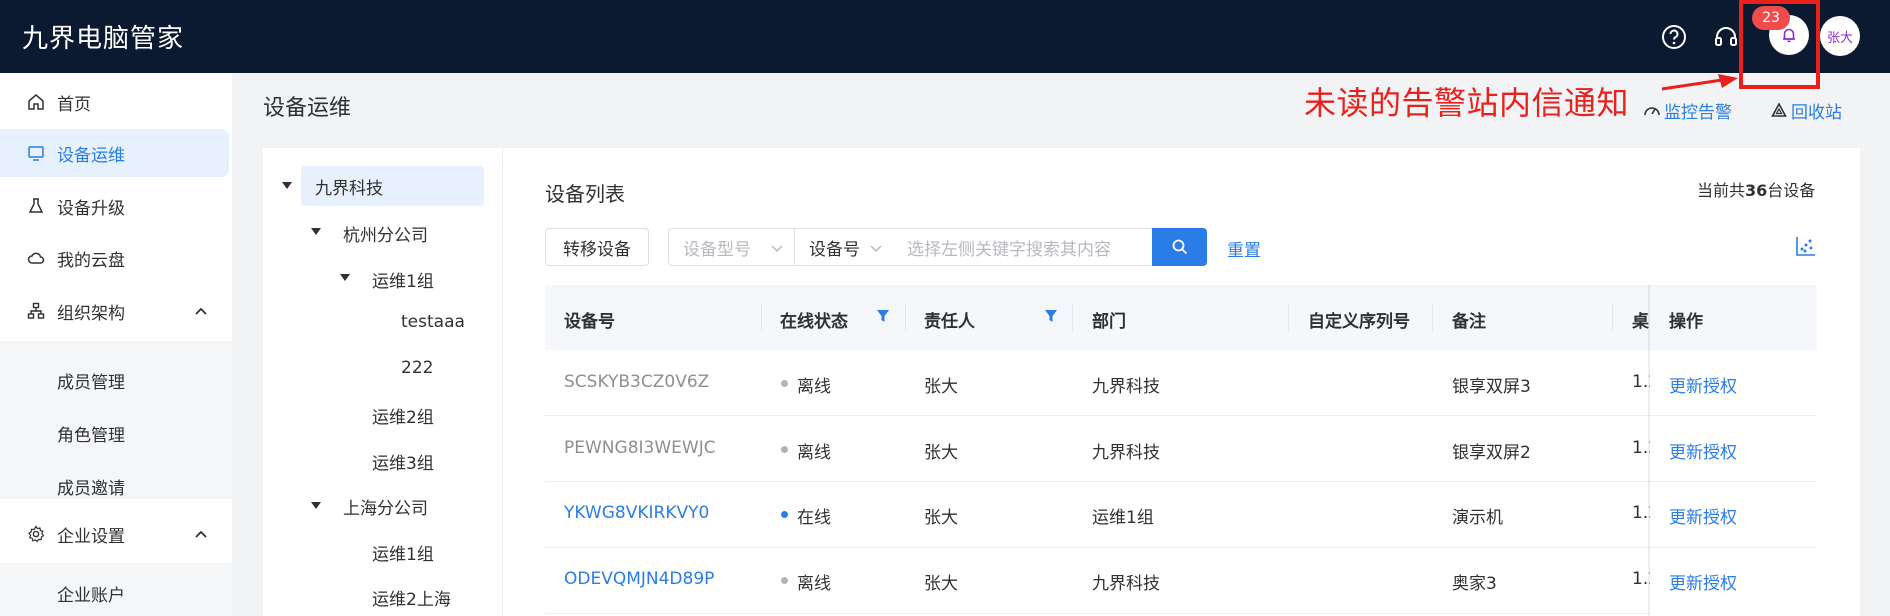  Describe the element at coordinates (411, 597) in the screenshot. I see `tree-node-sh-ops2: 运维2上海` at that location.